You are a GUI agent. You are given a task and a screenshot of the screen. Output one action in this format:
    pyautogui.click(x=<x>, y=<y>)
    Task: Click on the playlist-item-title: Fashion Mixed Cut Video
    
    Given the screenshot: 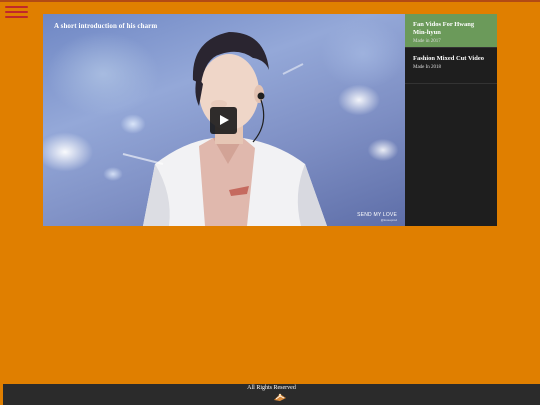 What is the action you would take?
    pyautogui.click(x=448, y=58)
    